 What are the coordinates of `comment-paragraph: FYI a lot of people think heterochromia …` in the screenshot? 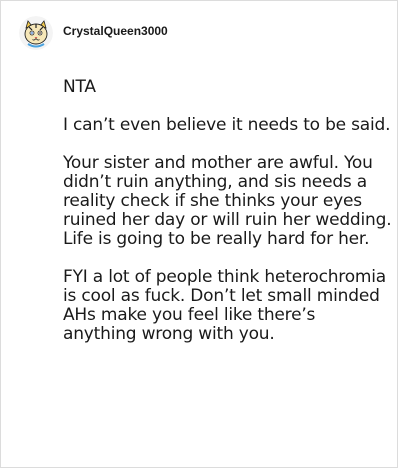 It's located at (225, 305).